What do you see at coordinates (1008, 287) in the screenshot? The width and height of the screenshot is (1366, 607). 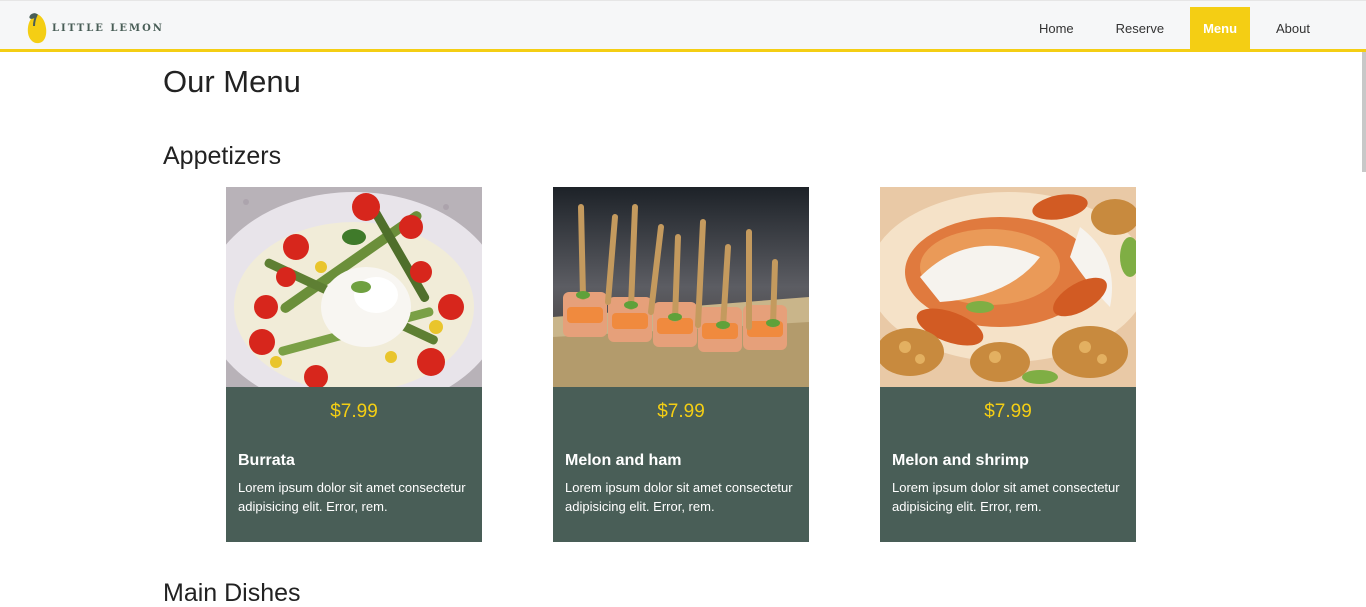 I see `melon-and-shrimp-image` at bounding box center [1008, 287].